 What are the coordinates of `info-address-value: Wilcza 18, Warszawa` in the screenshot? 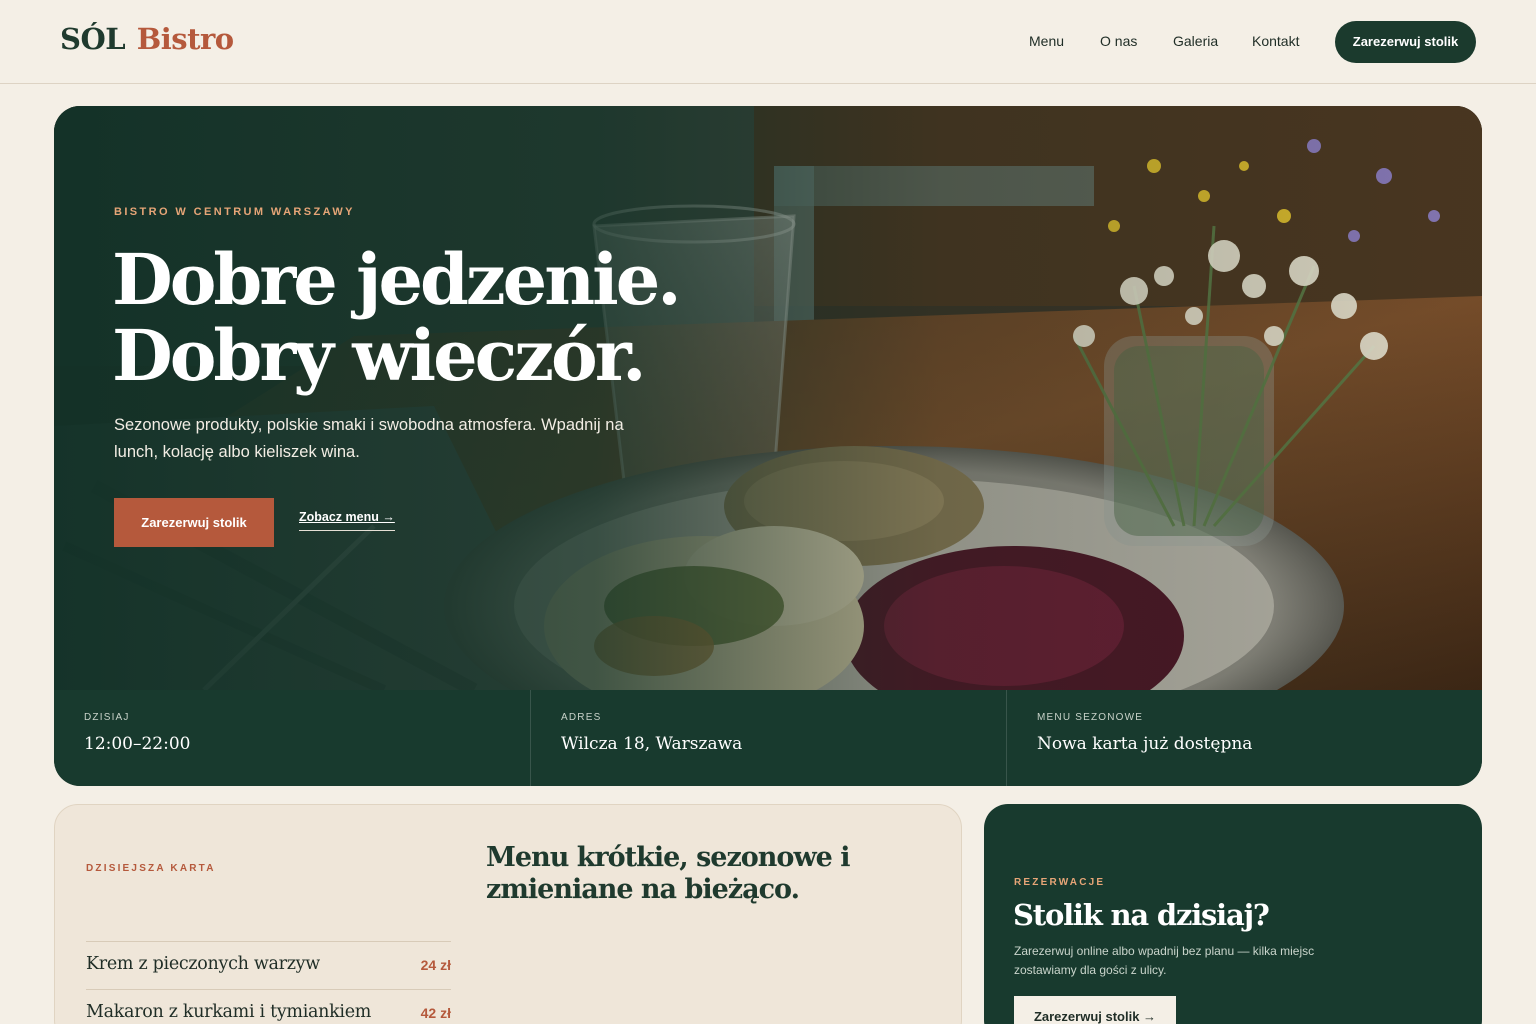 It's located at (652, 744).